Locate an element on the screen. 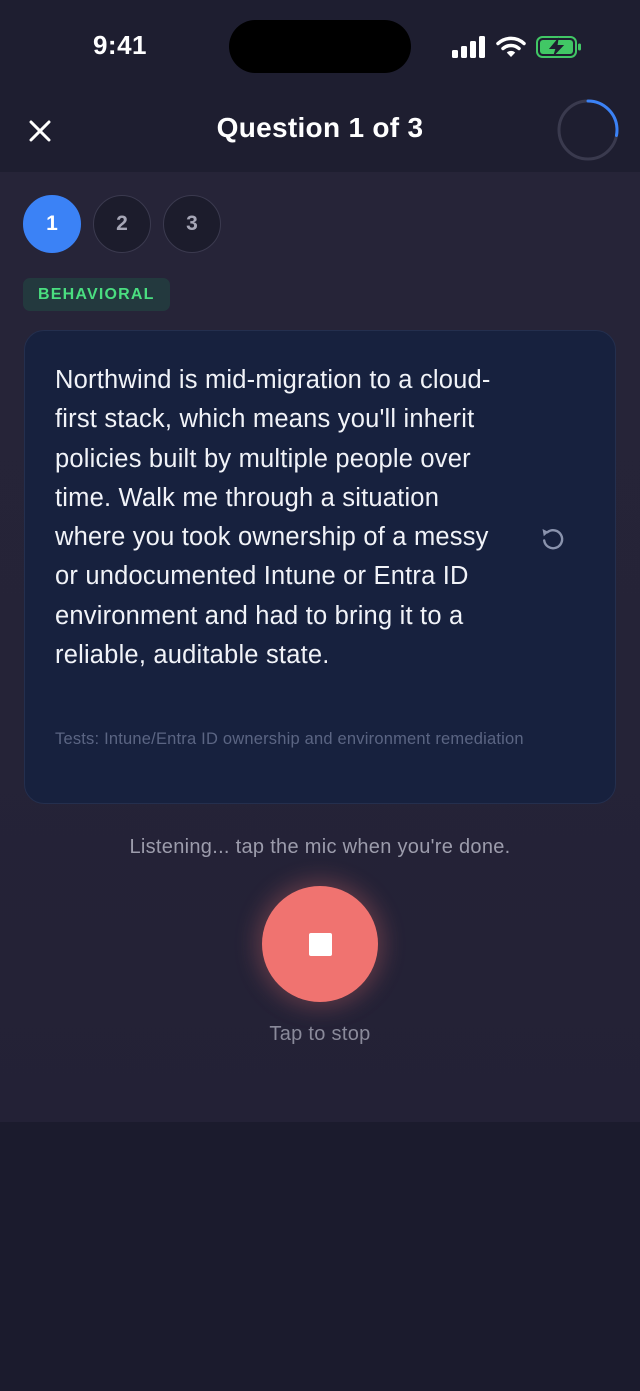 This screenshot has height=1391, width=640. status-icons is located at coordinates (517, 47).